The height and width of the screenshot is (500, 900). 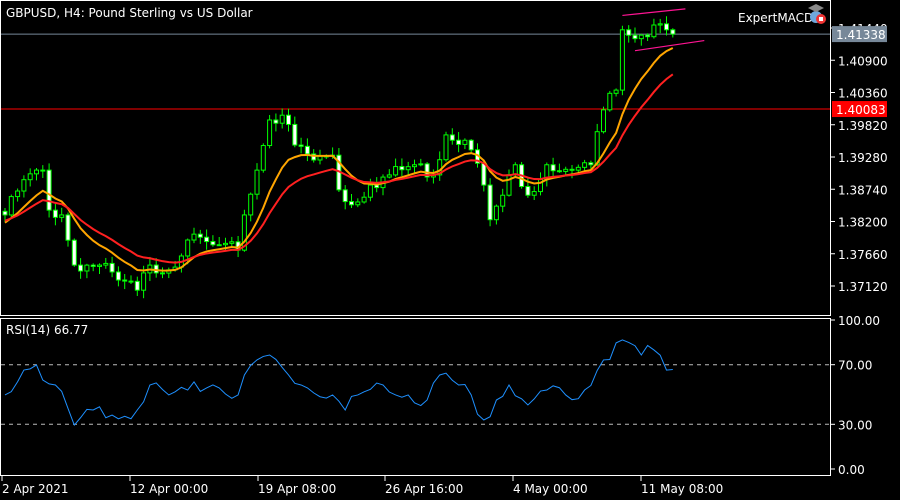 I want to click on price-tick-label: 1.40360, so click(x=863, y=94).